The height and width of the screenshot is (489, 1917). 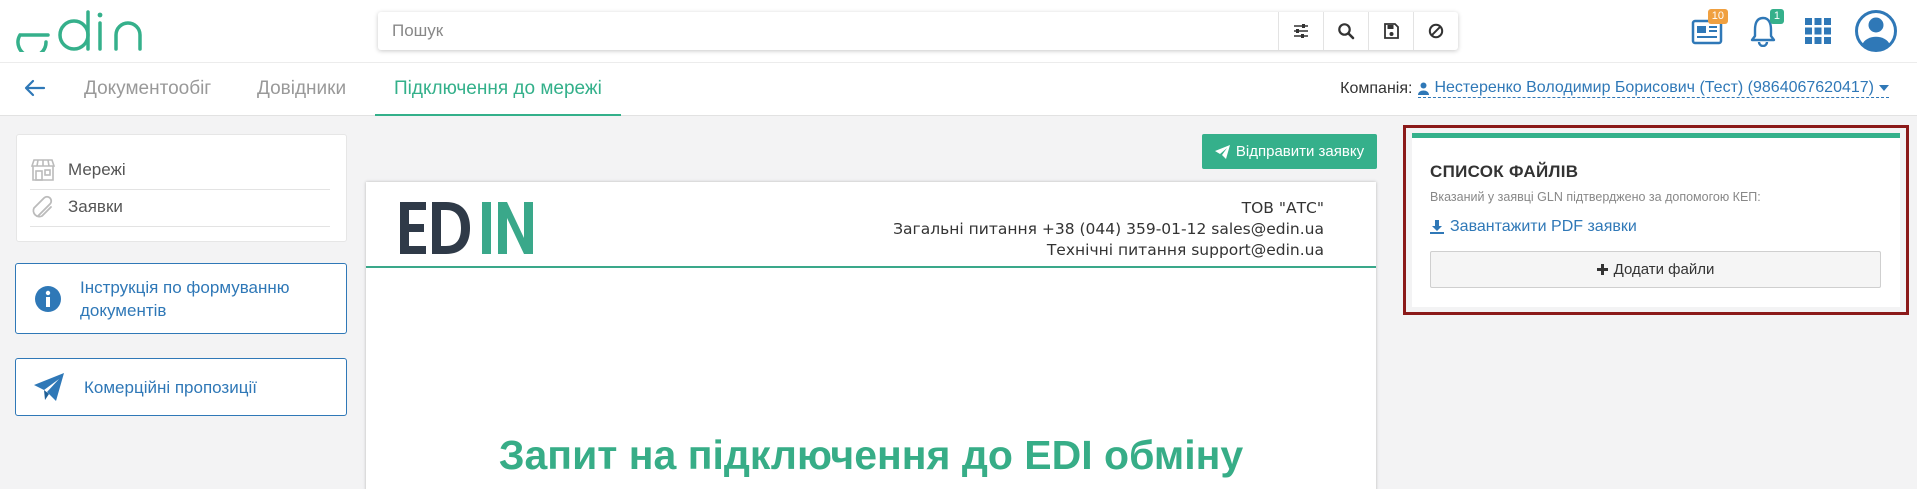 I want to click on info-circle-icon, so click(x=48, y=298).